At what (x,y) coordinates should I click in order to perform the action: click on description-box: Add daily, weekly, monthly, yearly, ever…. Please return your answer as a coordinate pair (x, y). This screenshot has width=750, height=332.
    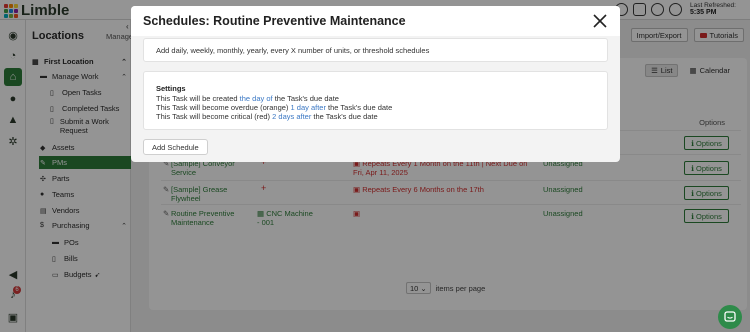
    Looking at the image, I should click on (375, 50).